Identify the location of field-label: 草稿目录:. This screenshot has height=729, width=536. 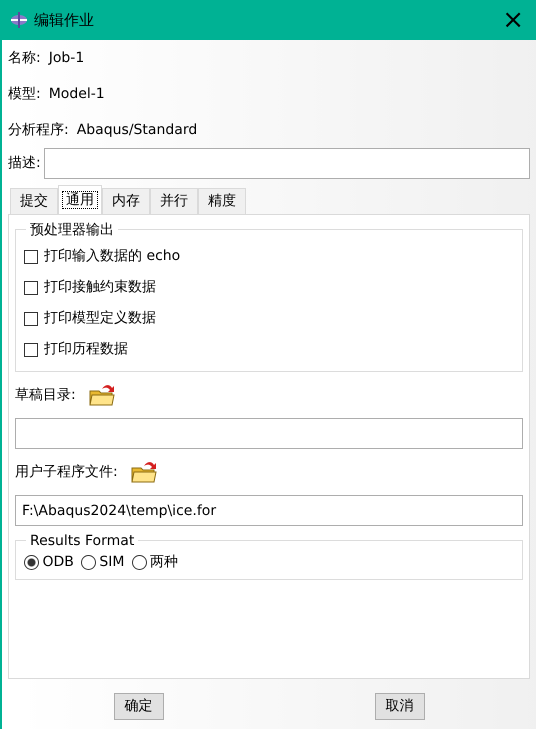
(45, 395).